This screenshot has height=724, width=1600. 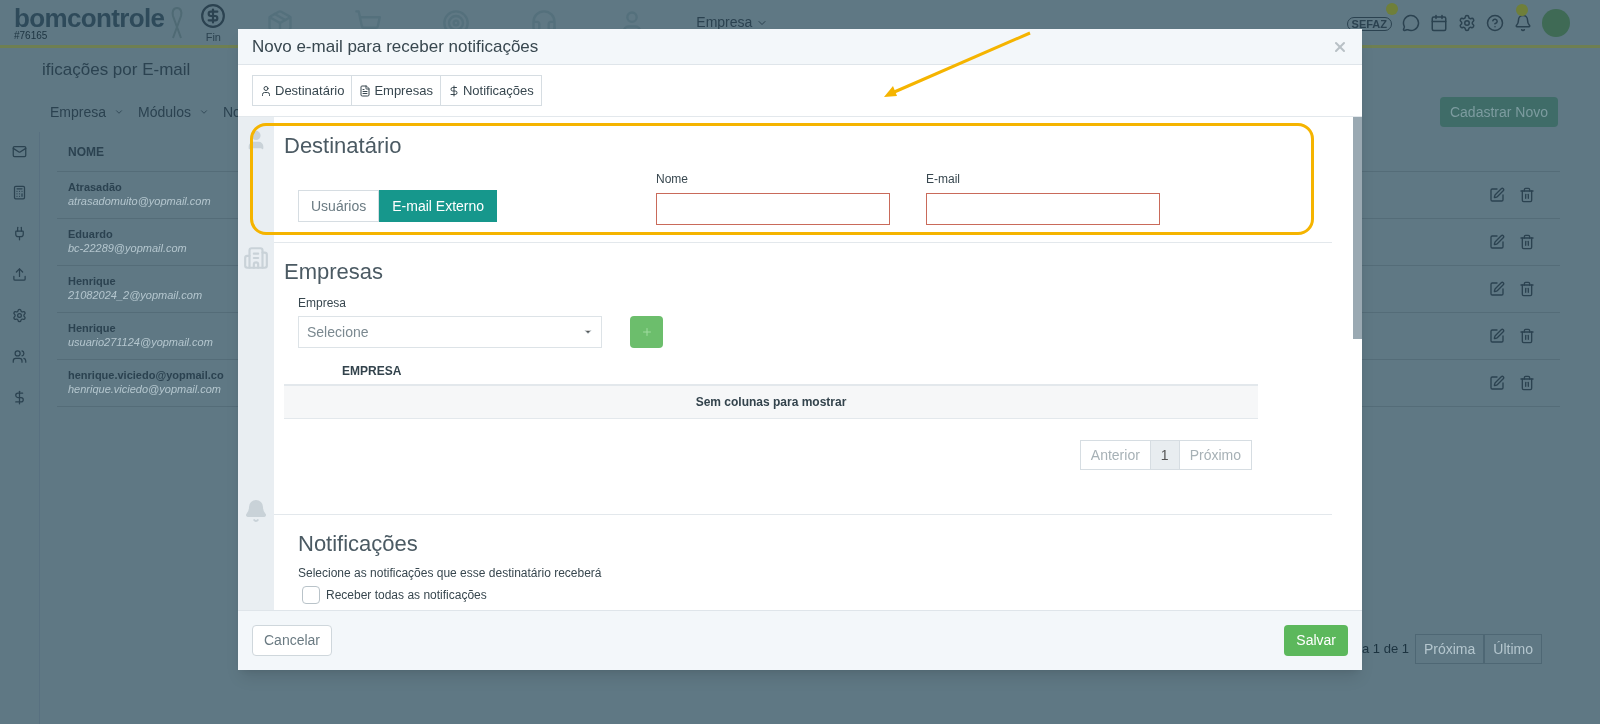 I want to click on section-heading: Empresas, so click(x=334, y=272).